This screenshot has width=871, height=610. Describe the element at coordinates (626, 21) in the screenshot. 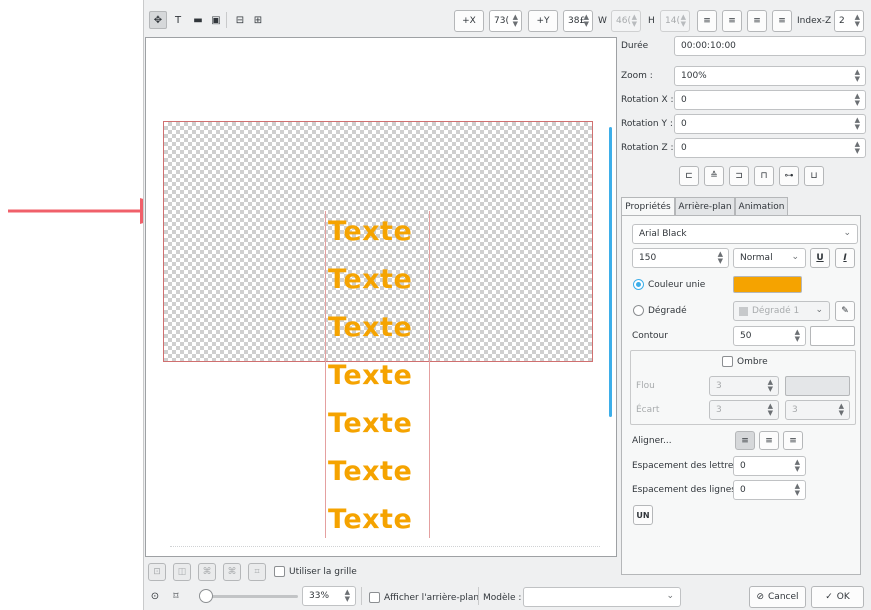

I see `width-spinbox: 46(▲ ▼` at that location.